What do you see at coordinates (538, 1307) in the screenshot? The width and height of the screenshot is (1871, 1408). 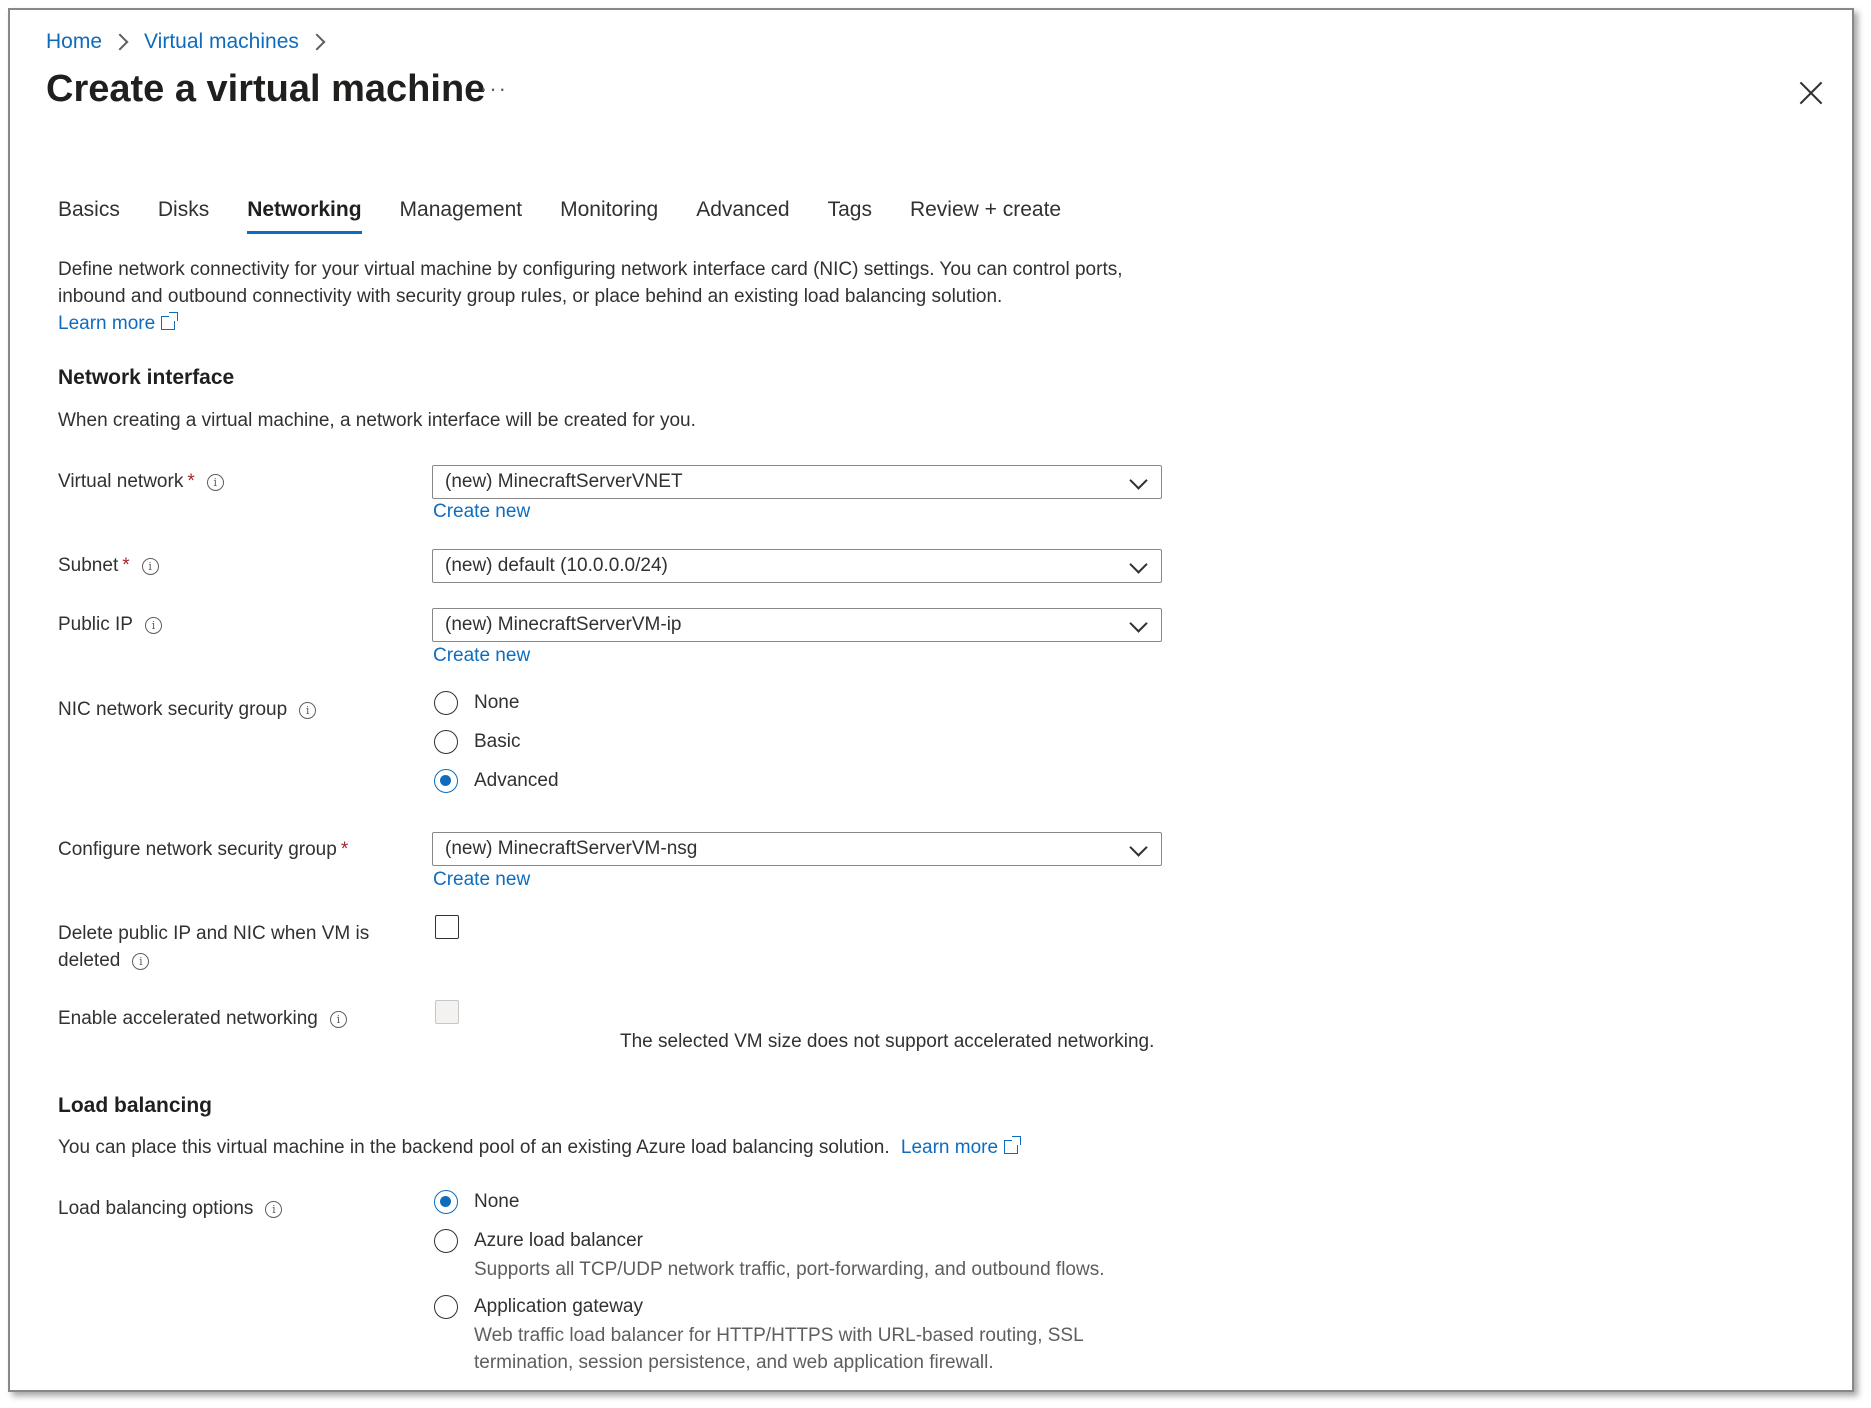 I see `lb-option-application-gateway: Application gateway` at bounding box center [538, 1307].